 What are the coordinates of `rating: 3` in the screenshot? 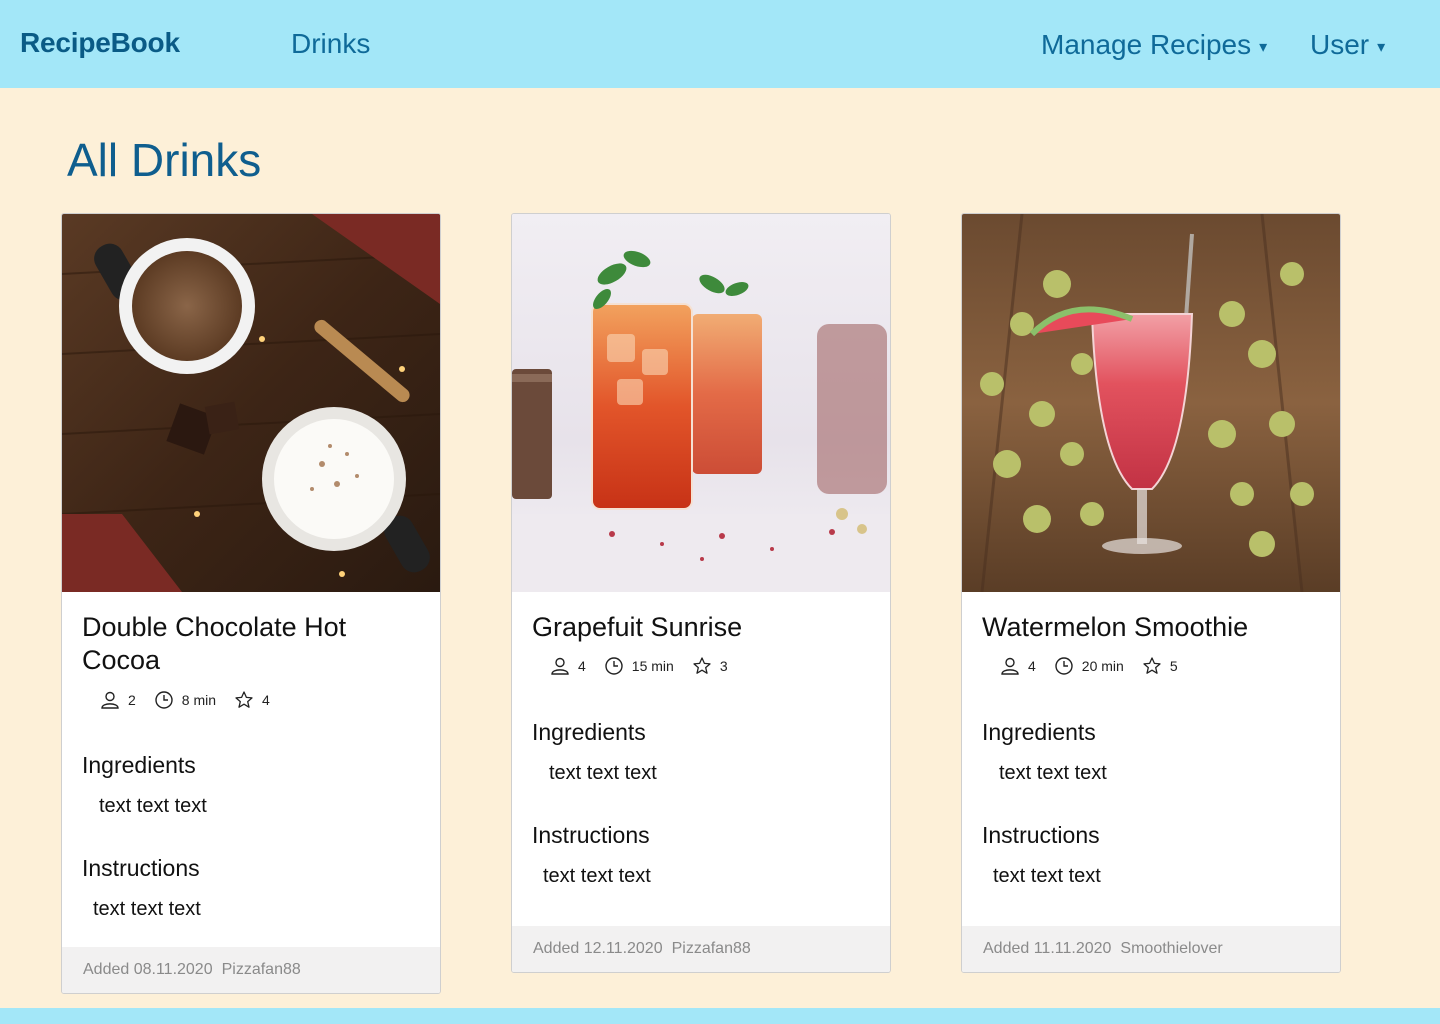 It's located at (710, 666).